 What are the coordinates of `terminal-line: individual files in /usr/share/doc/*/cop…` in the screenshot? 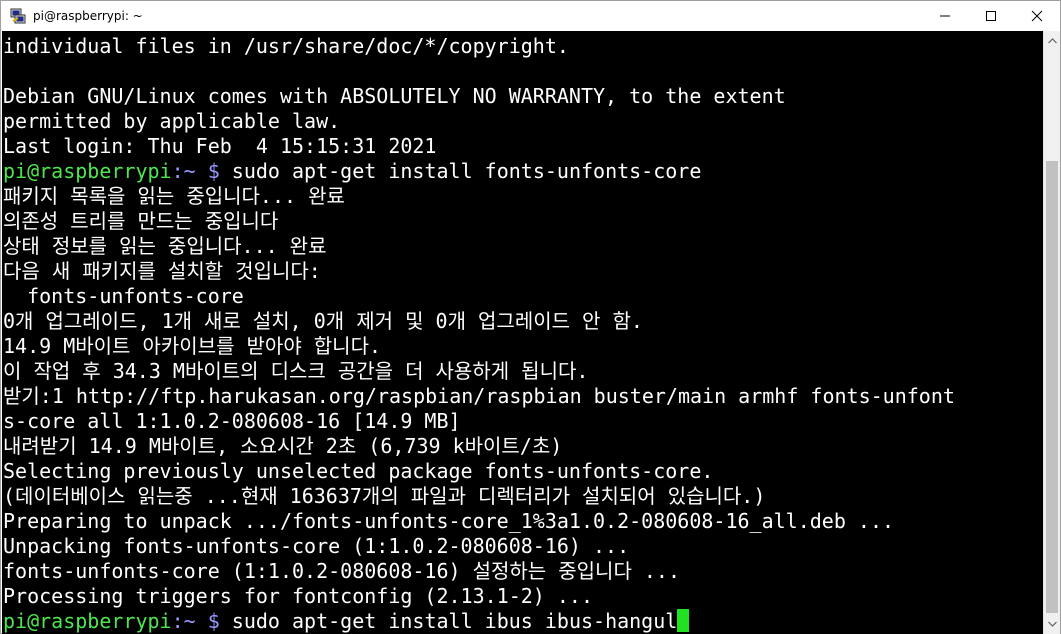 It's located at (479, 46).